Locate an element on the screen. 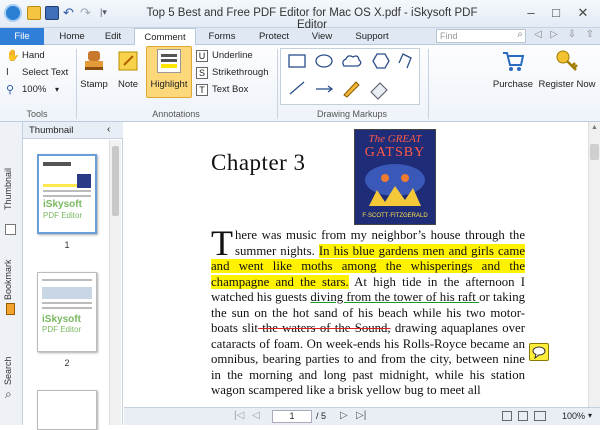 Image resolution: width=600 pixels, height=430 pixels. thumbnail-scrollbar is located at coordinates (115, 282).